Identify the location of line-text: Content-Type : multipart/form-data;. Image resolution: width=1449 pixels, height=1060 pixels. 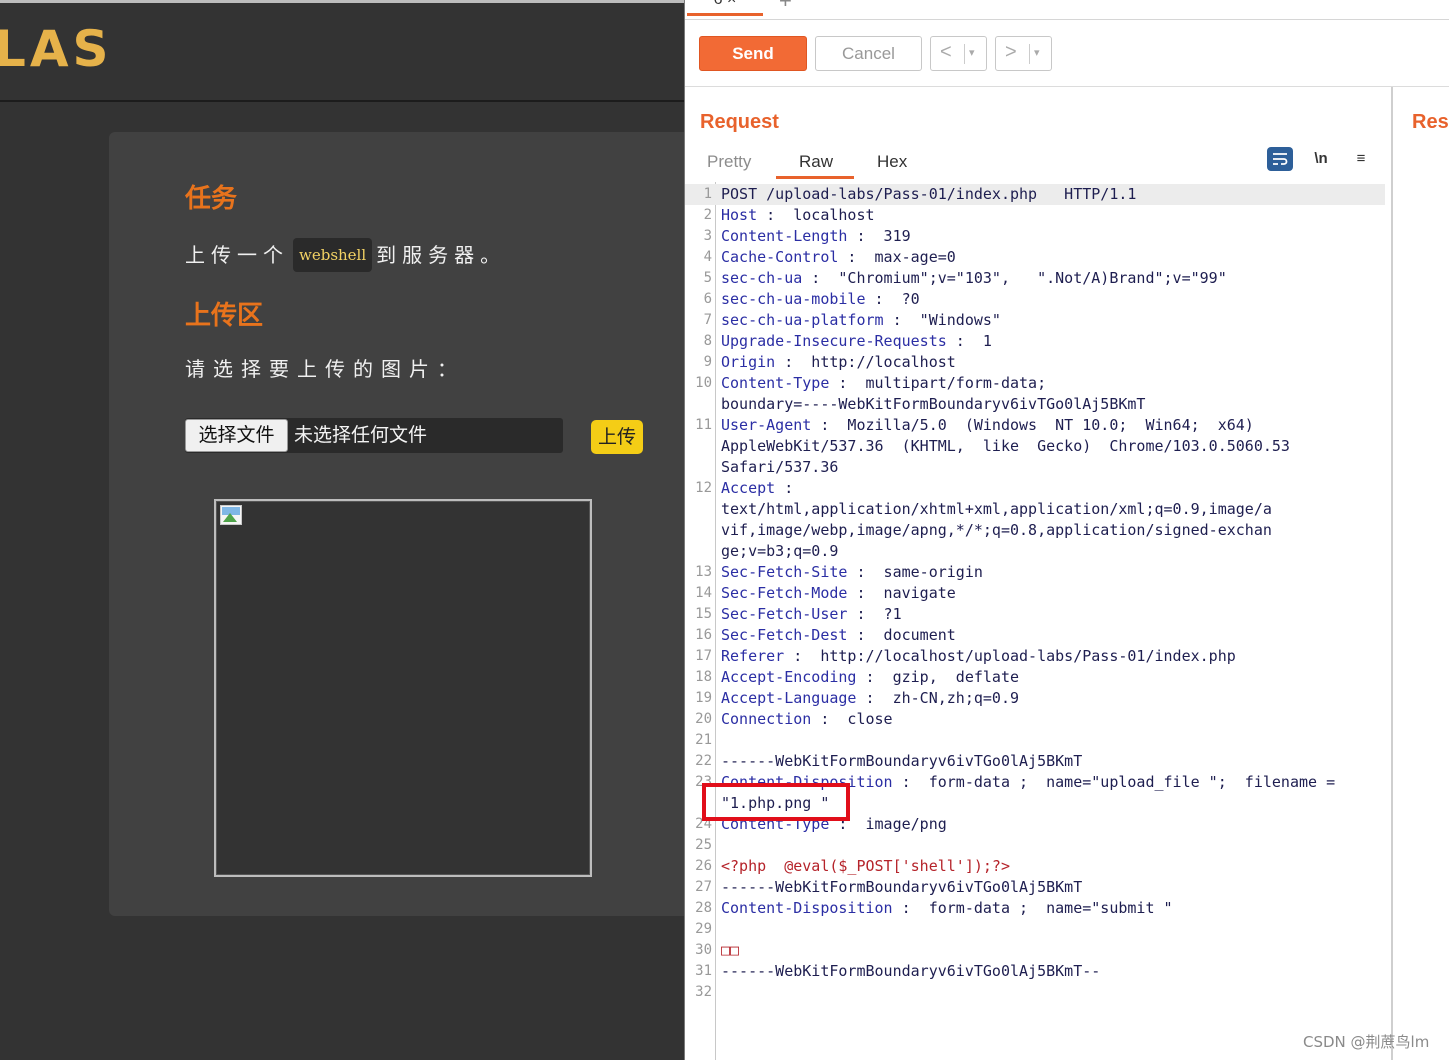
(883, 383).